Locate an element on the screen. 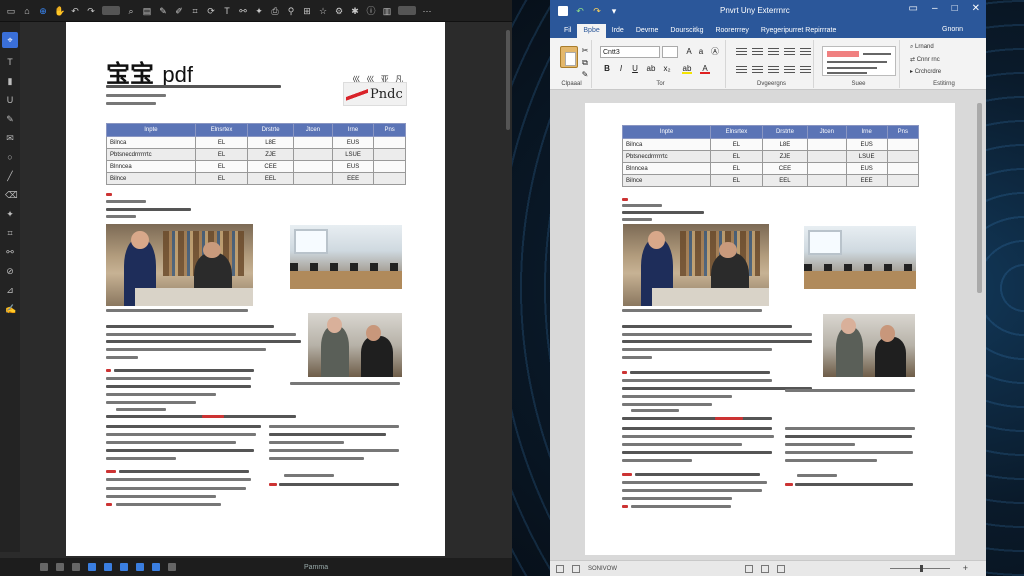  measure-icon: ⊿ is located at coordinates (10, 290).